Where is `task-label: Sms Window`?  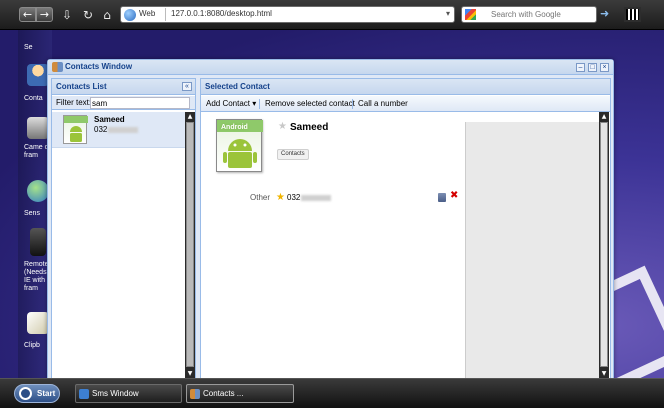 task-label: Sms Window is located at coordinates (115, 393).